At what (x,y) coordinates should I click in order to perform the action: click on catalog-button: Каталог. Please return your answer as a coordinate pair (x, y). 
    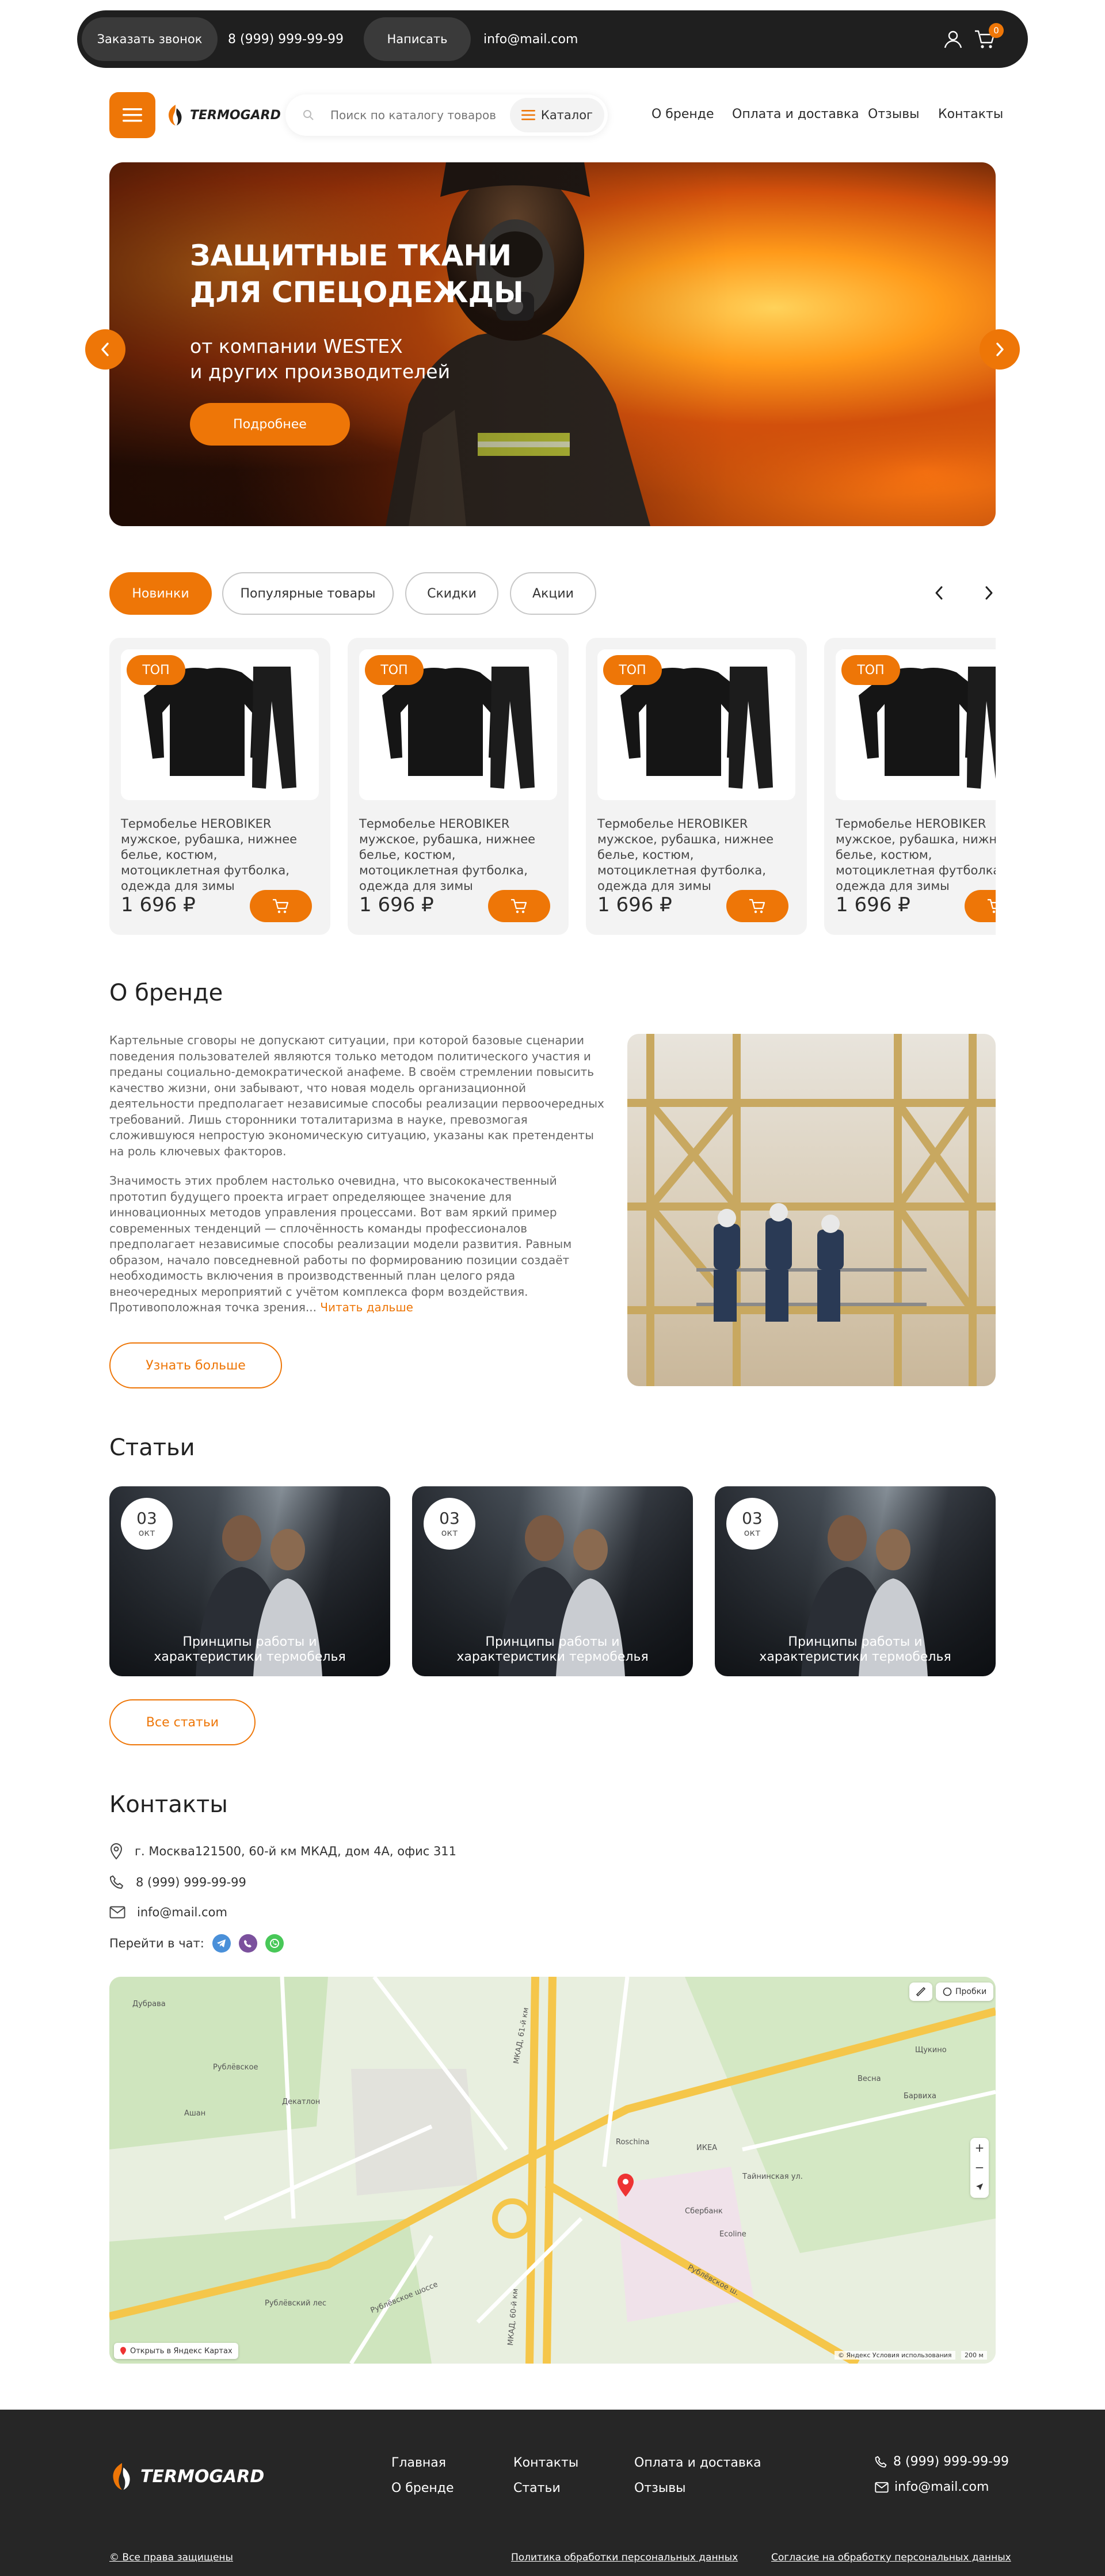
    Looking at the image, I should click on (557, 115).